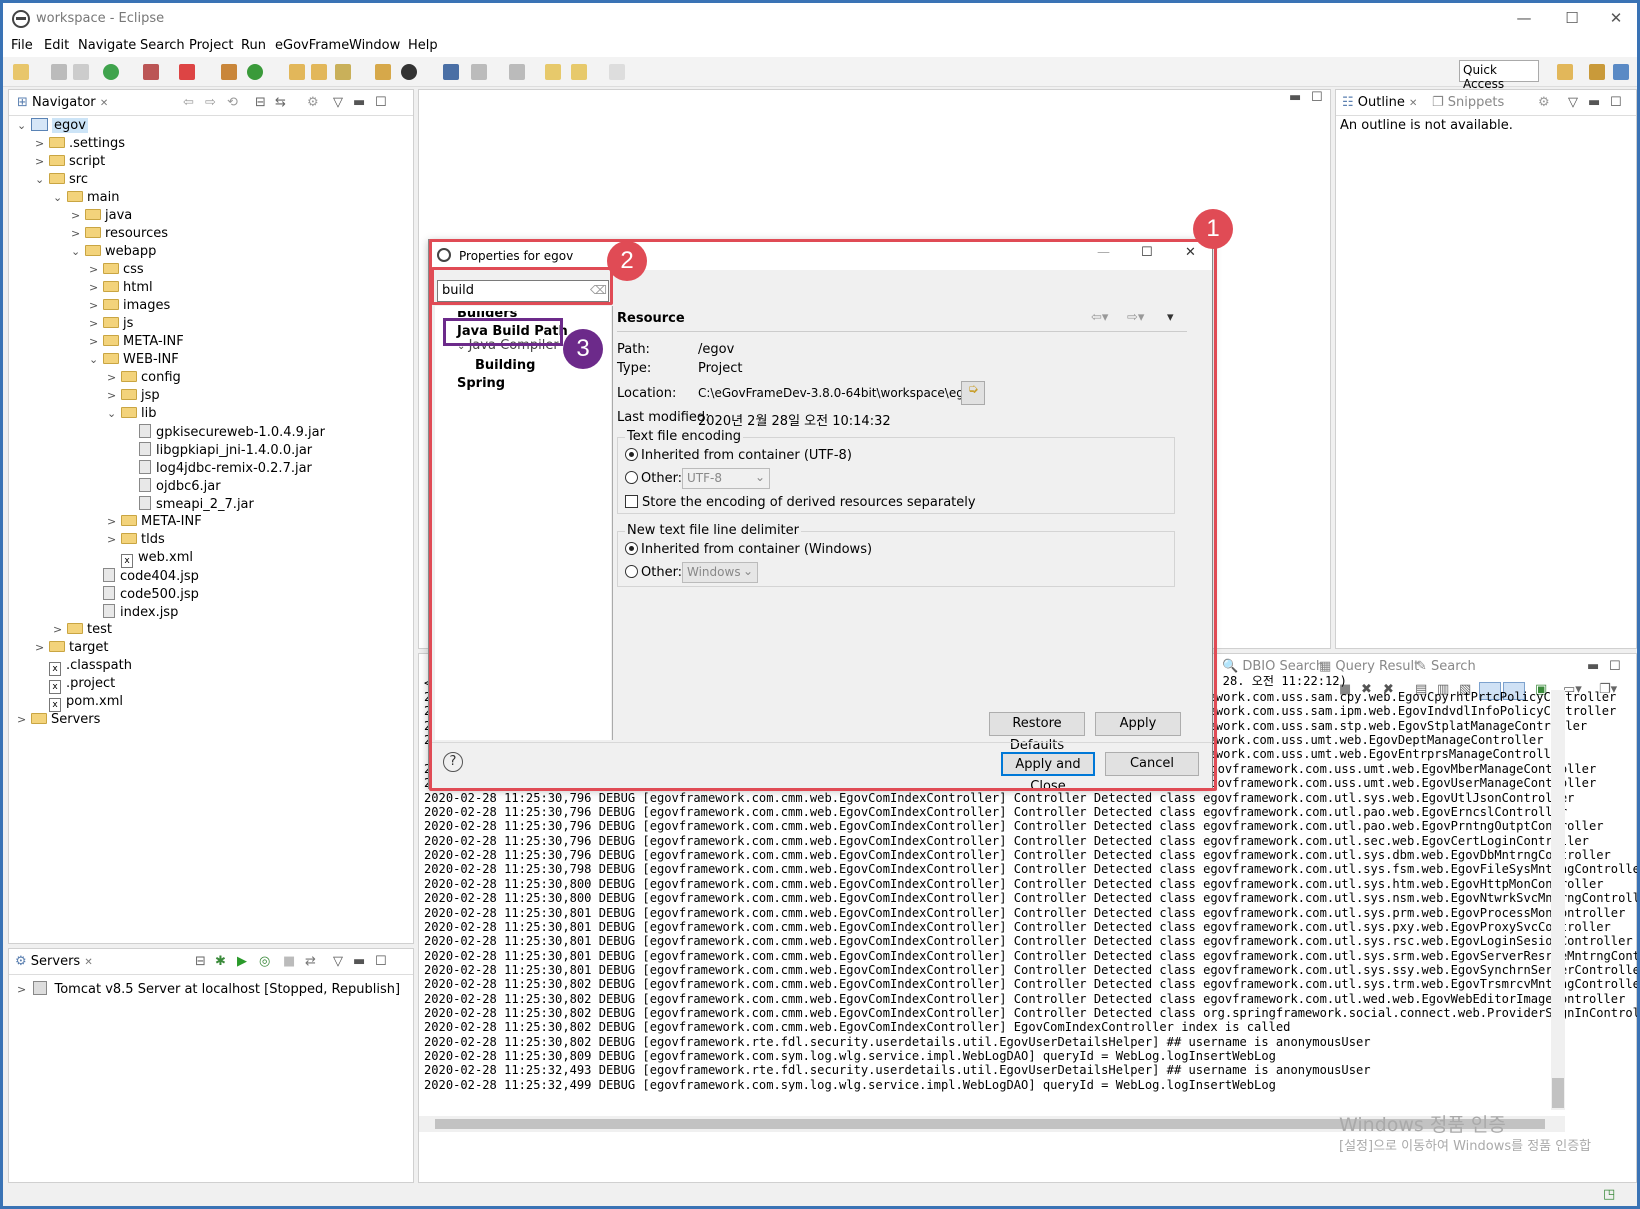 The height and width of the screenshot is (1209, 1640). What do you see at coordinates (409, 72) in the screenshot?
I see `profile-icon` at bounding box center [409, 72].